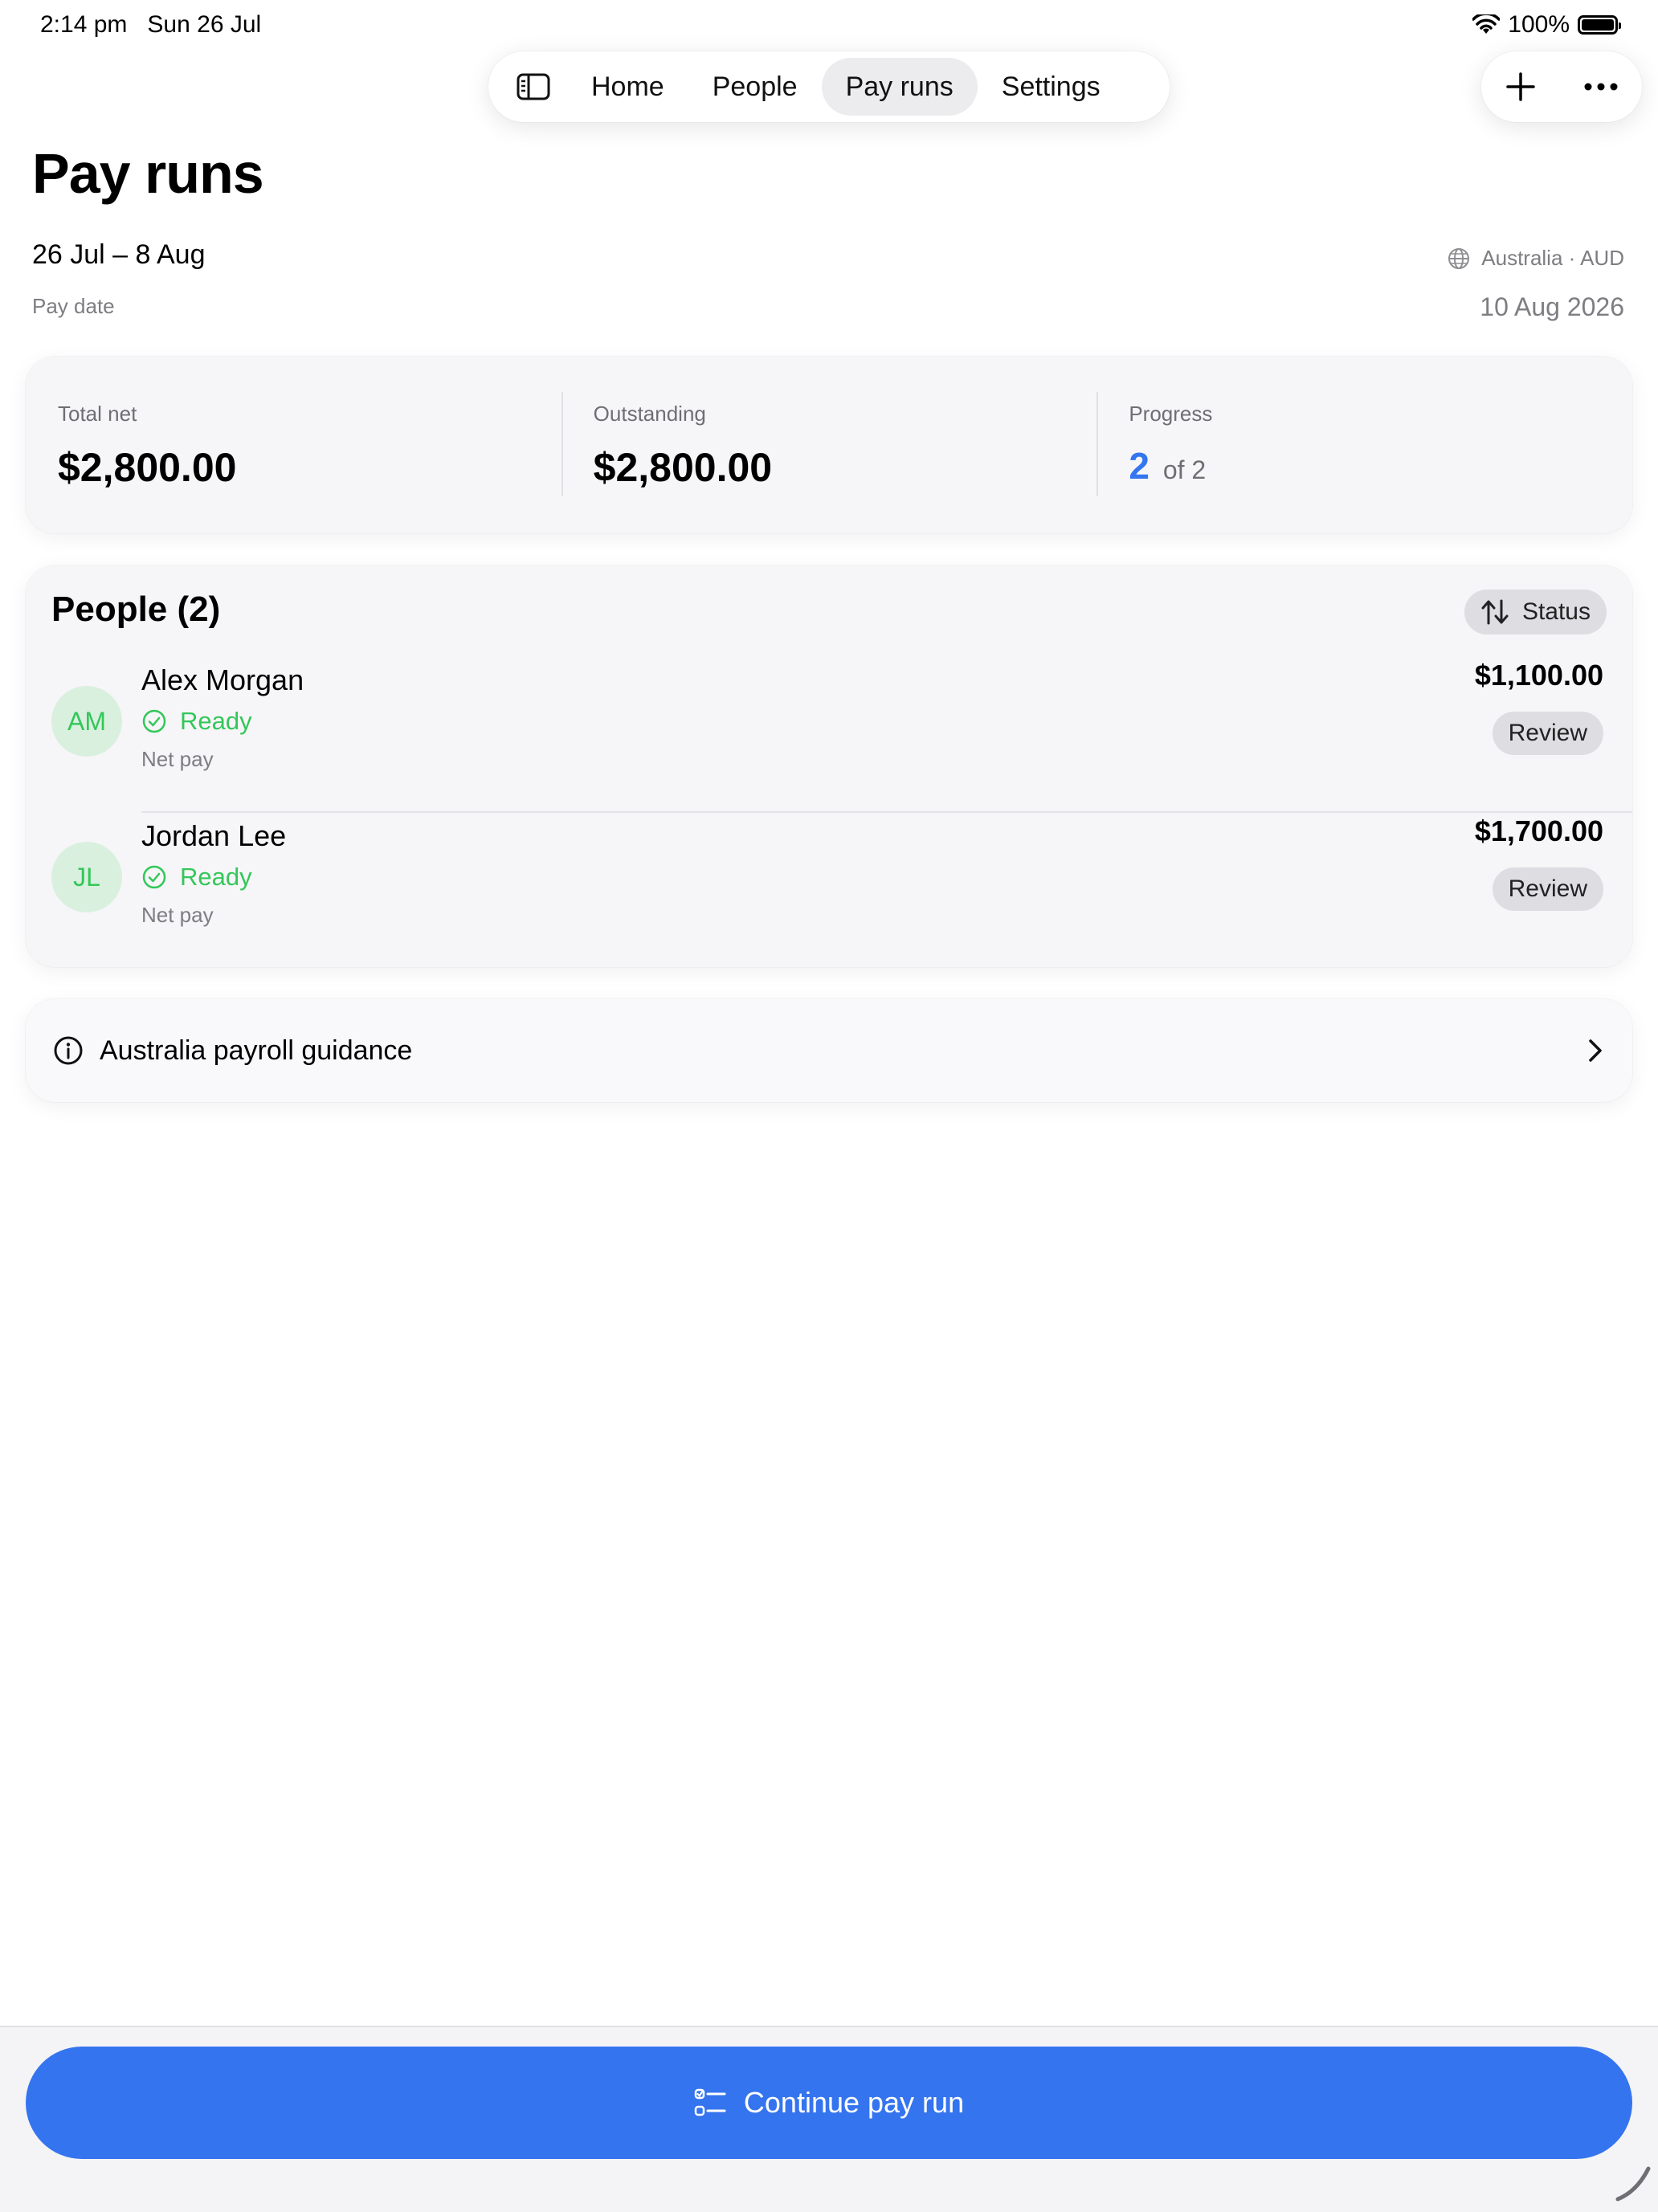 This screenshot has width=1658, height=2212. Describe the element at coordinates (148, 173) in the screenshot. I see `page-title: Pay runs` at that location.